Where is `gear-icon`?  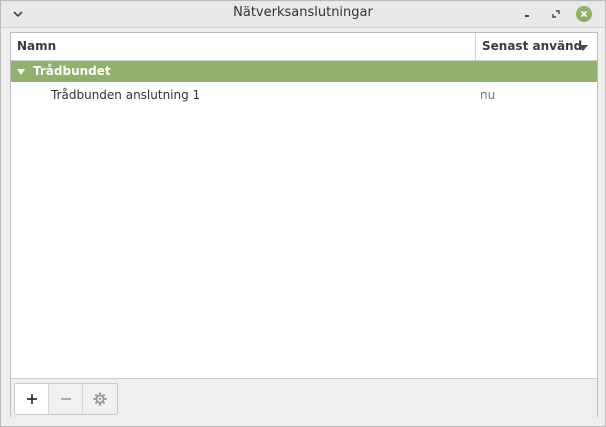
gear-icon is located at coordinates (100, 399).